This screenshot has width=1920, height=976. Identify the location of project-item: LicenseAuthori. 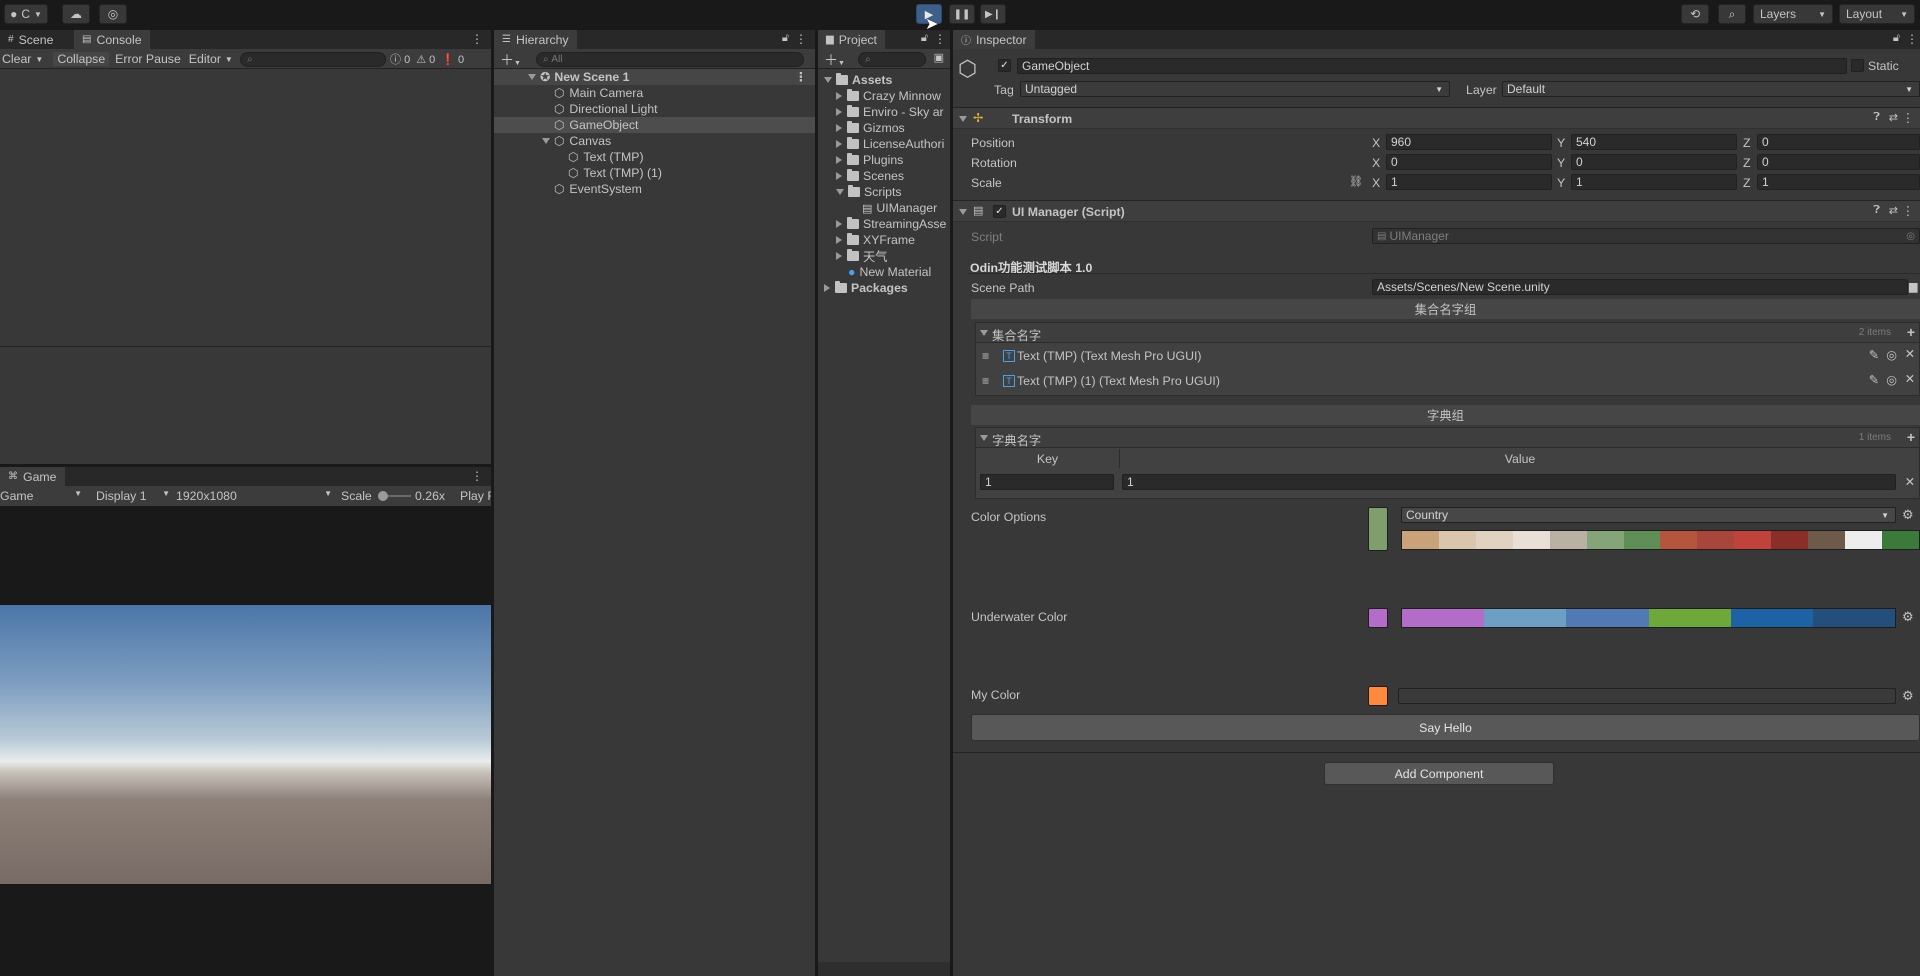
(884, 144).